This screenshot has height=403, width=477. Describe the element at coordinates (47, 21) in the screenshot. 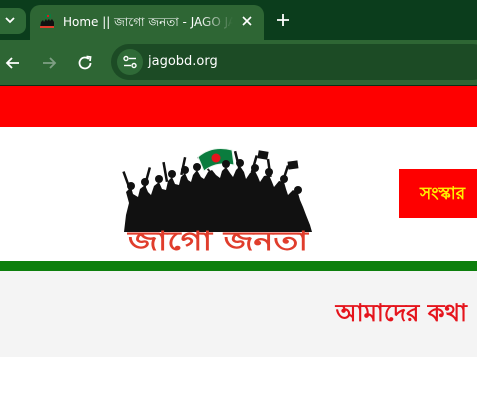

I see `site-favicon-icon` at that location.